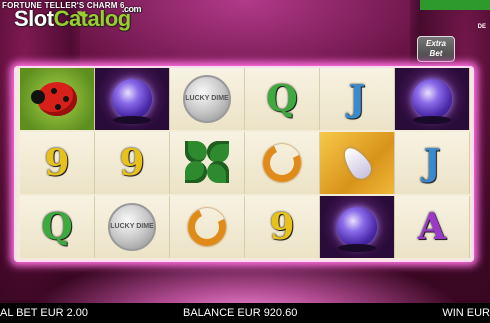 The width and height of the screenshot is (490, 323). Describe the element at coordinates (466, 313) in the screenshot. I see `win-readout: WIN EUR` at that location.